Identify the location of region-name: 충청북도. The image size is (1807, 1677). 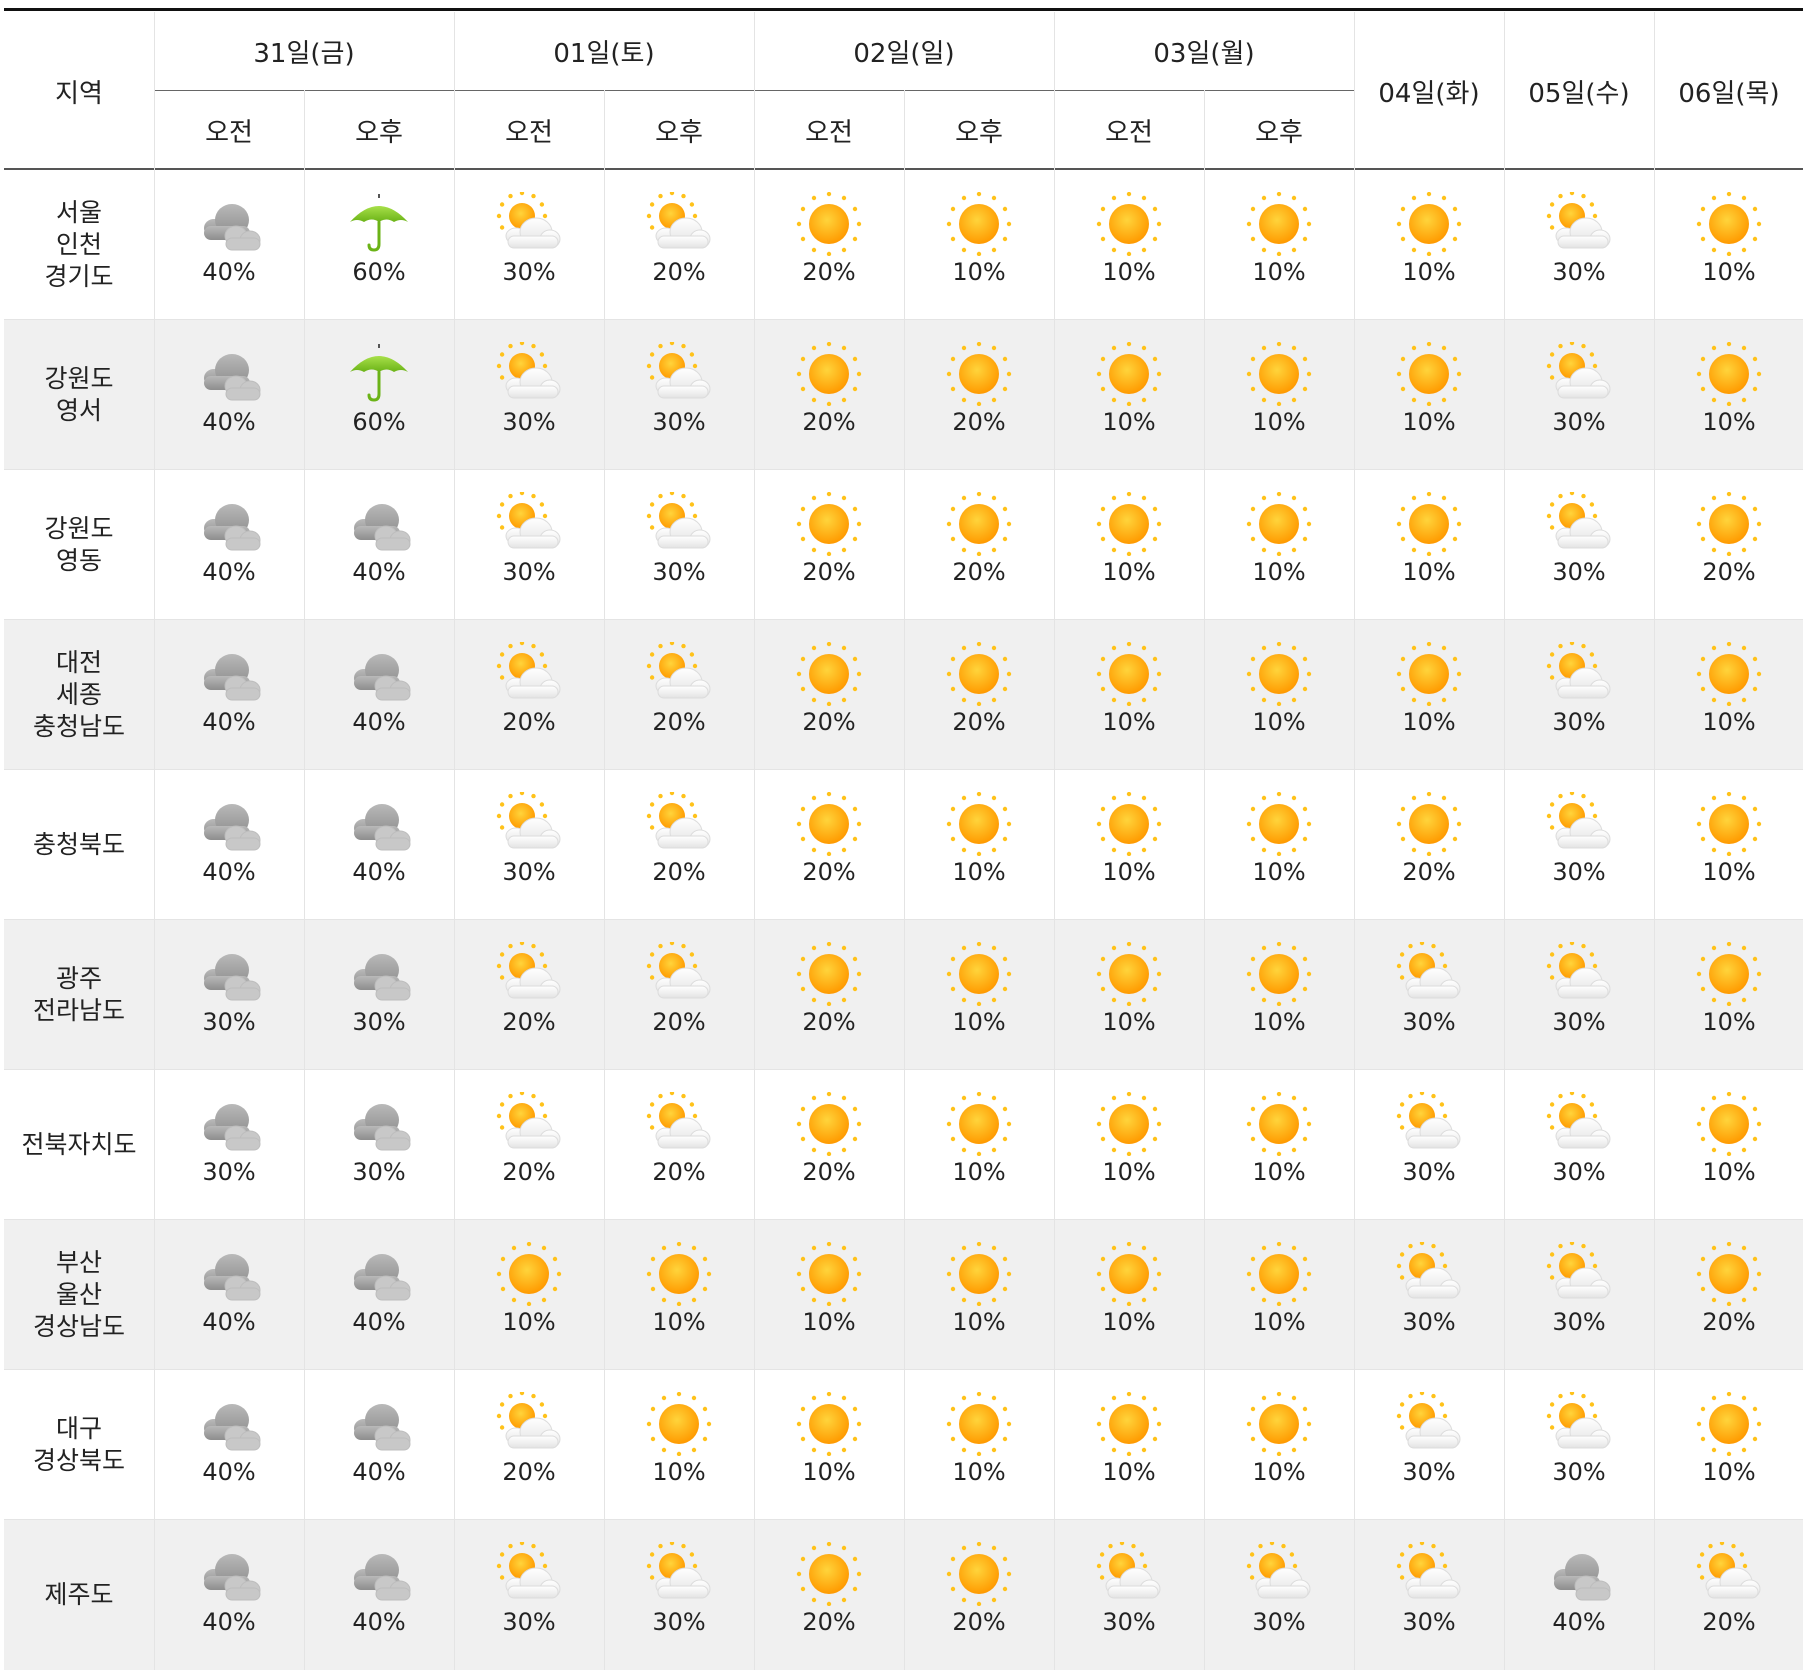
(79, 845).